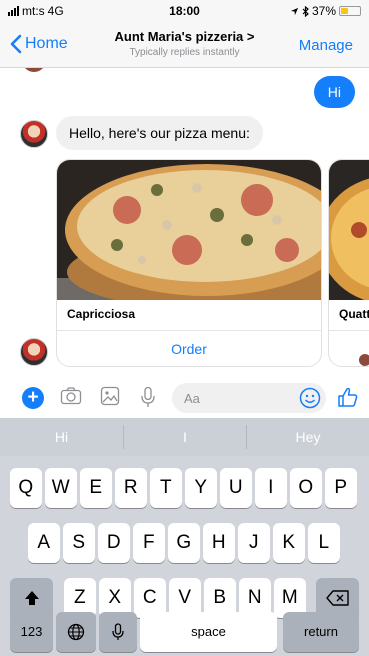 The width and height of the screenshot is (369, 656). I want to click on pizza-image, so click(349, 230).